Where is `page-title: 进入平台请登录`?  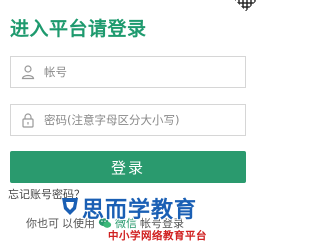
page-title: 进入平台请登录 is located at coordinates (78, 29).